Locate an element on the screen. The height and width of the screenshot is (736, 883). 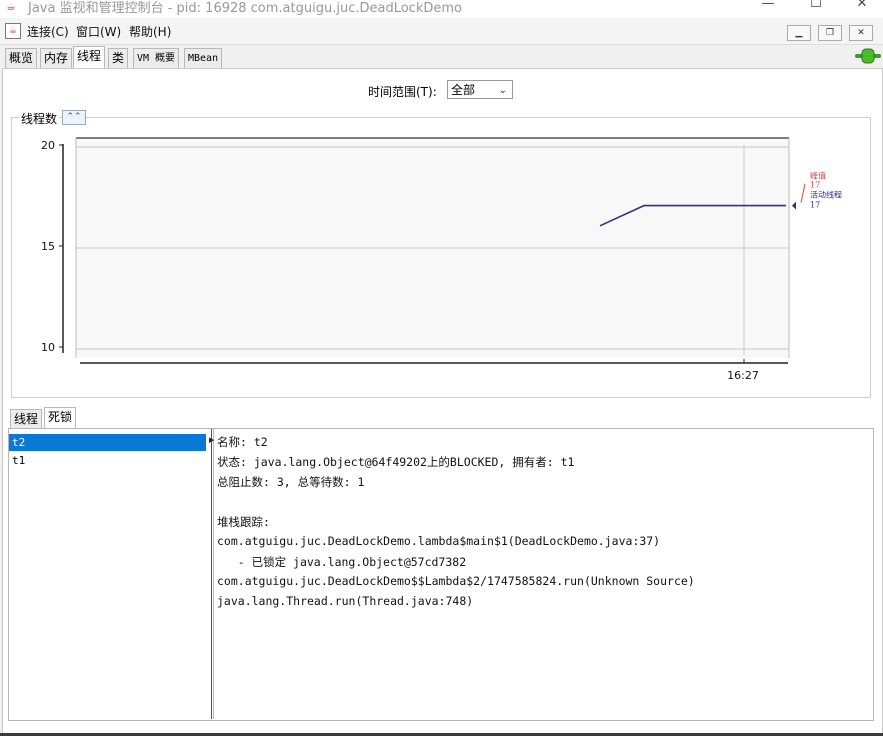
stack-lock: - 已锁定 java.lang.Object@57cd7382 is located at coordinates (342, 562).